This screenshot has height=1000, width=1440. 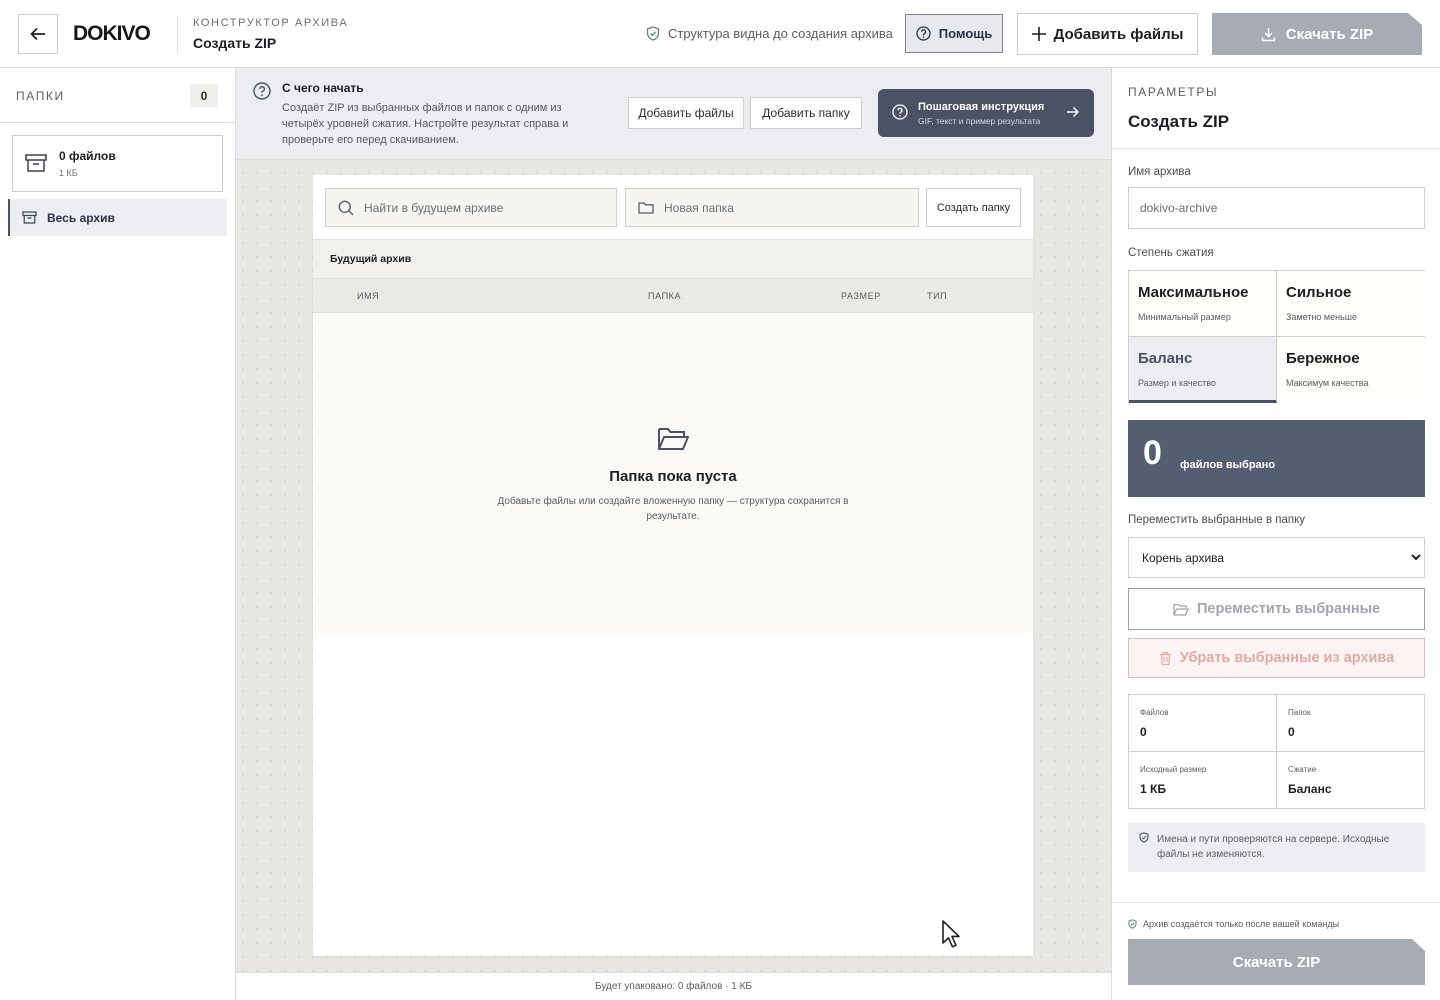 I want to click on table-header: ИМЯ ПАПКА РАЗМЕР ТИП, so click(x=673, y=296).